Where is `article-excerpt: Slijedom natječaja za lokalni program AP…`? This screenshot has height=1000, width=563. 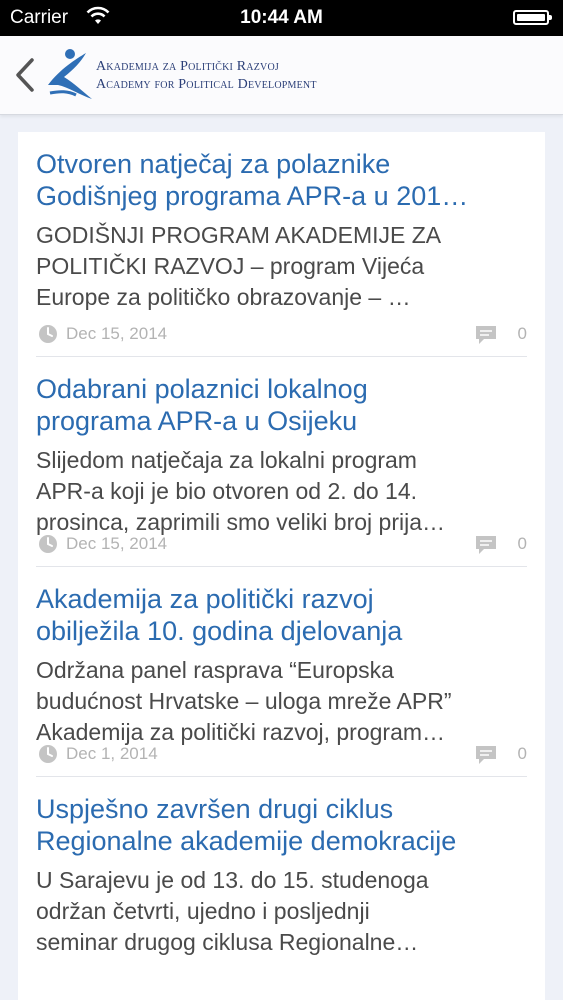 article-excerpt: Slijedom natječaja za lokalni program AP… is located at coordinates (241, 491).